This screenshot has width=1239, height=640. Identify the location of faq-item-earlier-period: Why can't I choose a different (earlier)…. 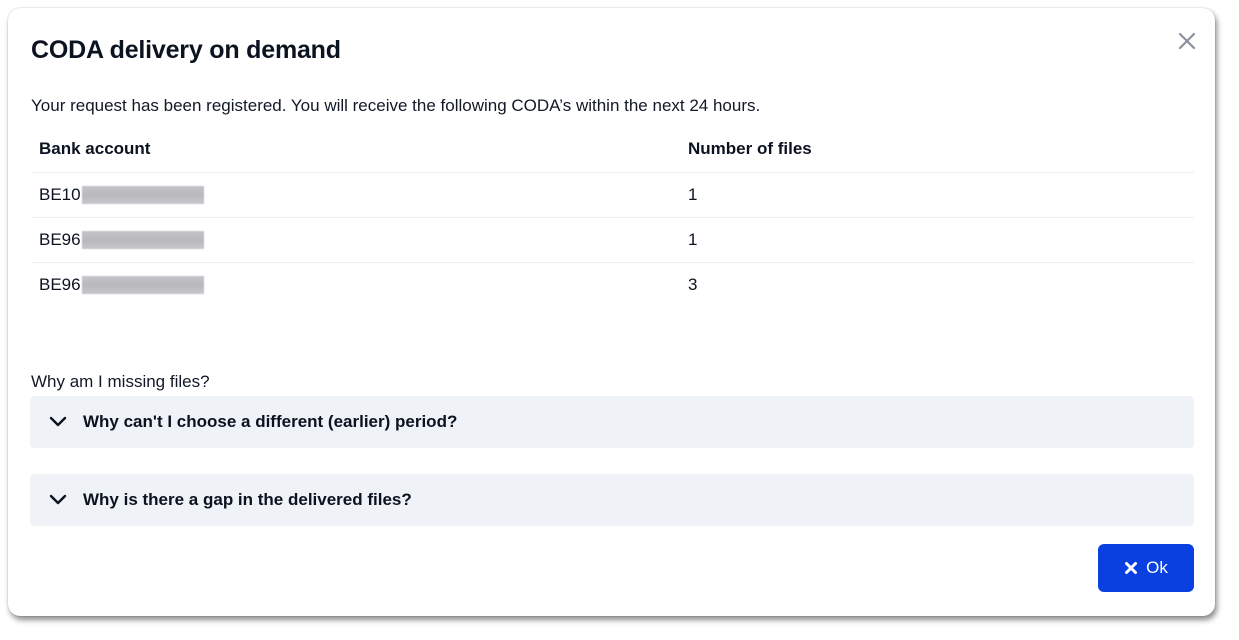
(612, 422).